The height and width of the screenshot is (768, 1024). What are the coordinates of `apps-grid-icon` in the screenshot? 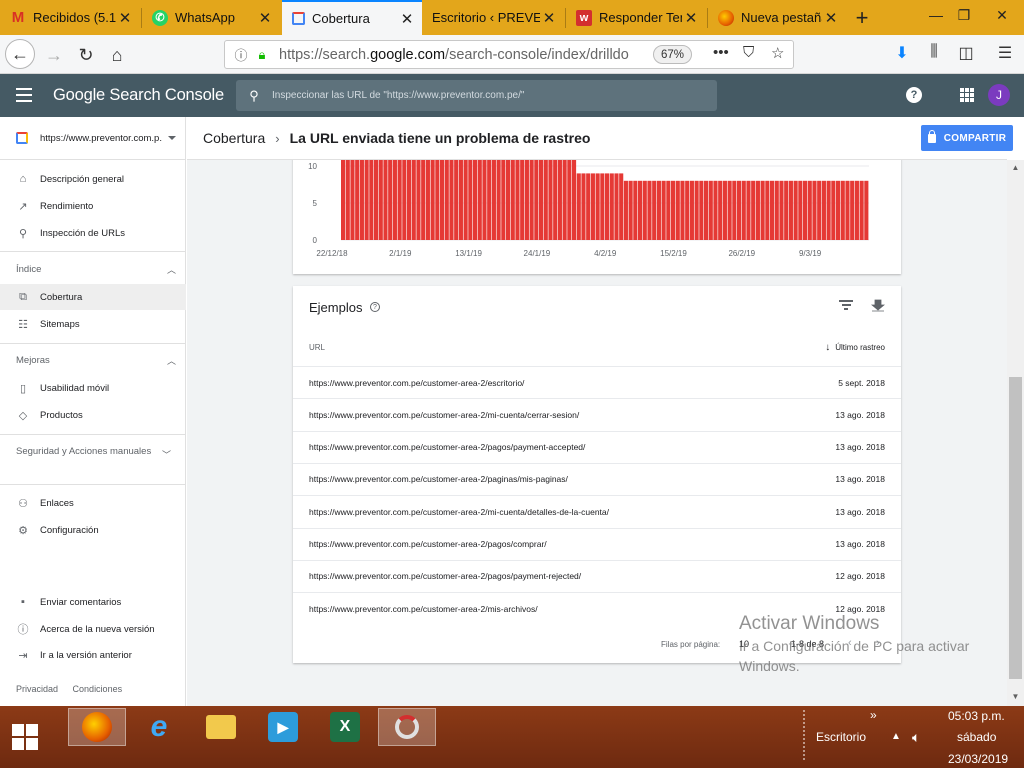 It's located at (967, 95).